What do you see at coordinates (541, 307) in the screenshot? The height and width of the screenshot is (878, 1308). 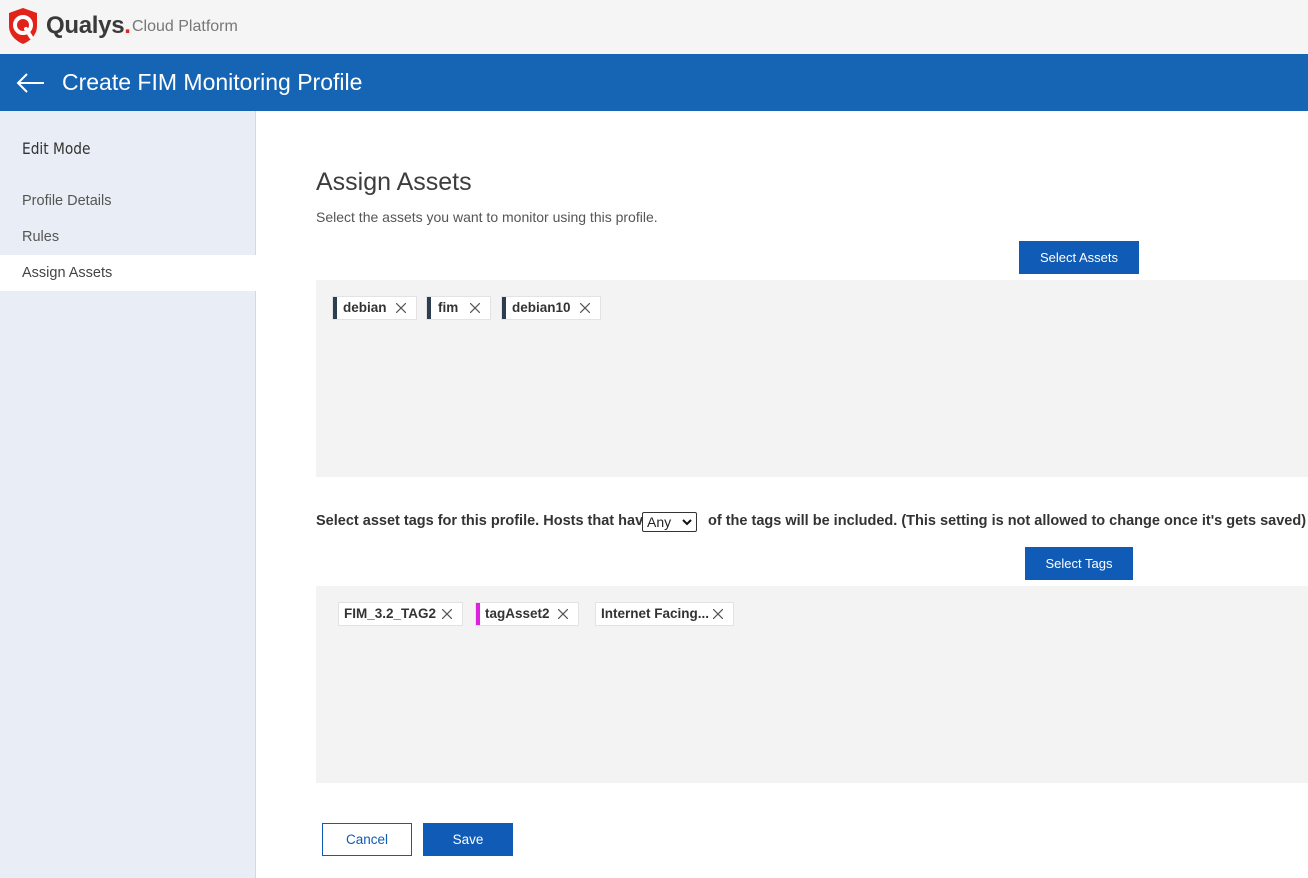 I see `asset-chip-label: debian10` at bounding box center [541, 307].